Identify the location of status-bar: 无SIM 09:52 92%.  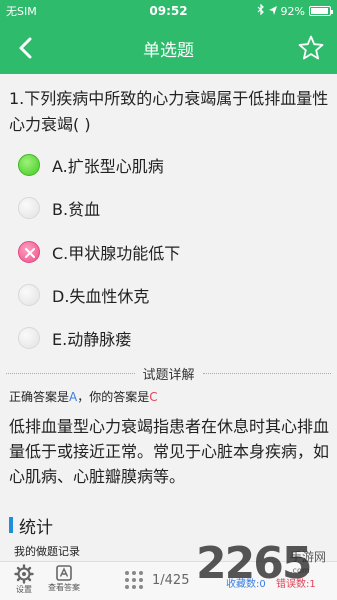
(168, 11).